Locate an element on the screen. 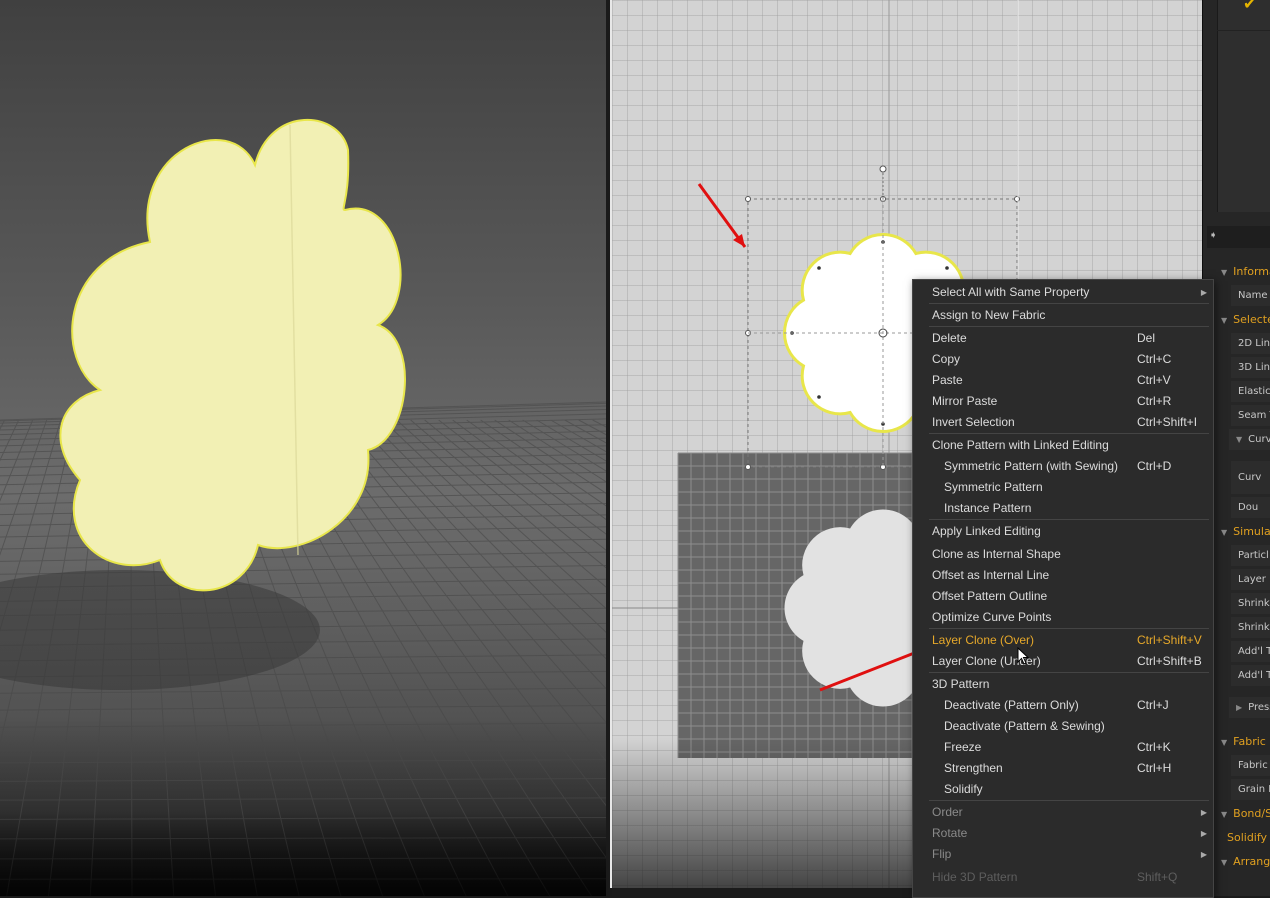 The image size is (1270, 898). menu-item-deactivate-pattern-only: Deactivate (Pattern Only)Ctrl+J is located at coordinates (1063, 705).